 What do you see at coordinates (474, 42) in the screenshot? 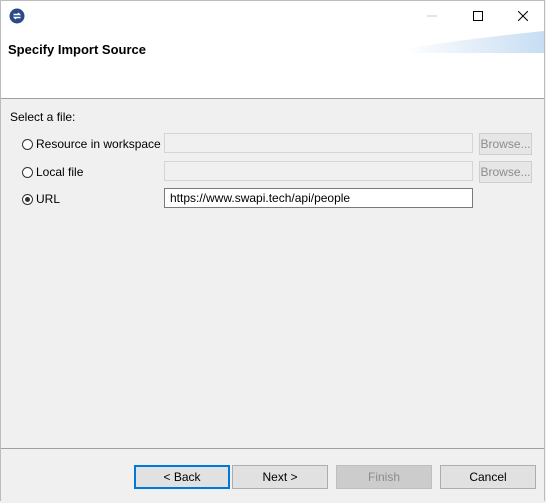
I see `header-banner-graphic` at bounding box center [474, 42].